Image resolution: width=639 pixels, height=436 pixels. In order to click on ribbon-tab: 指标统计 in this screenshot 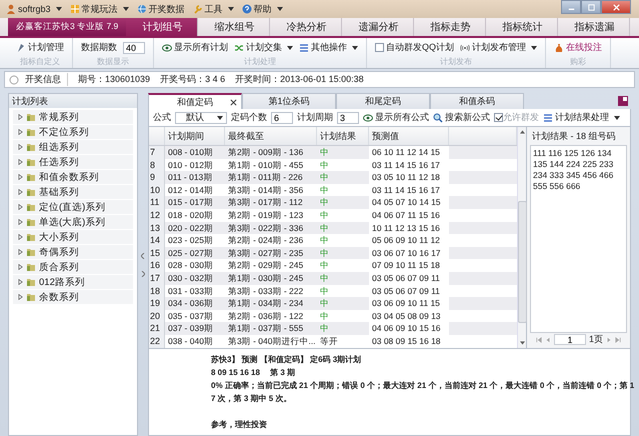, I will do `click(522, 27)`.